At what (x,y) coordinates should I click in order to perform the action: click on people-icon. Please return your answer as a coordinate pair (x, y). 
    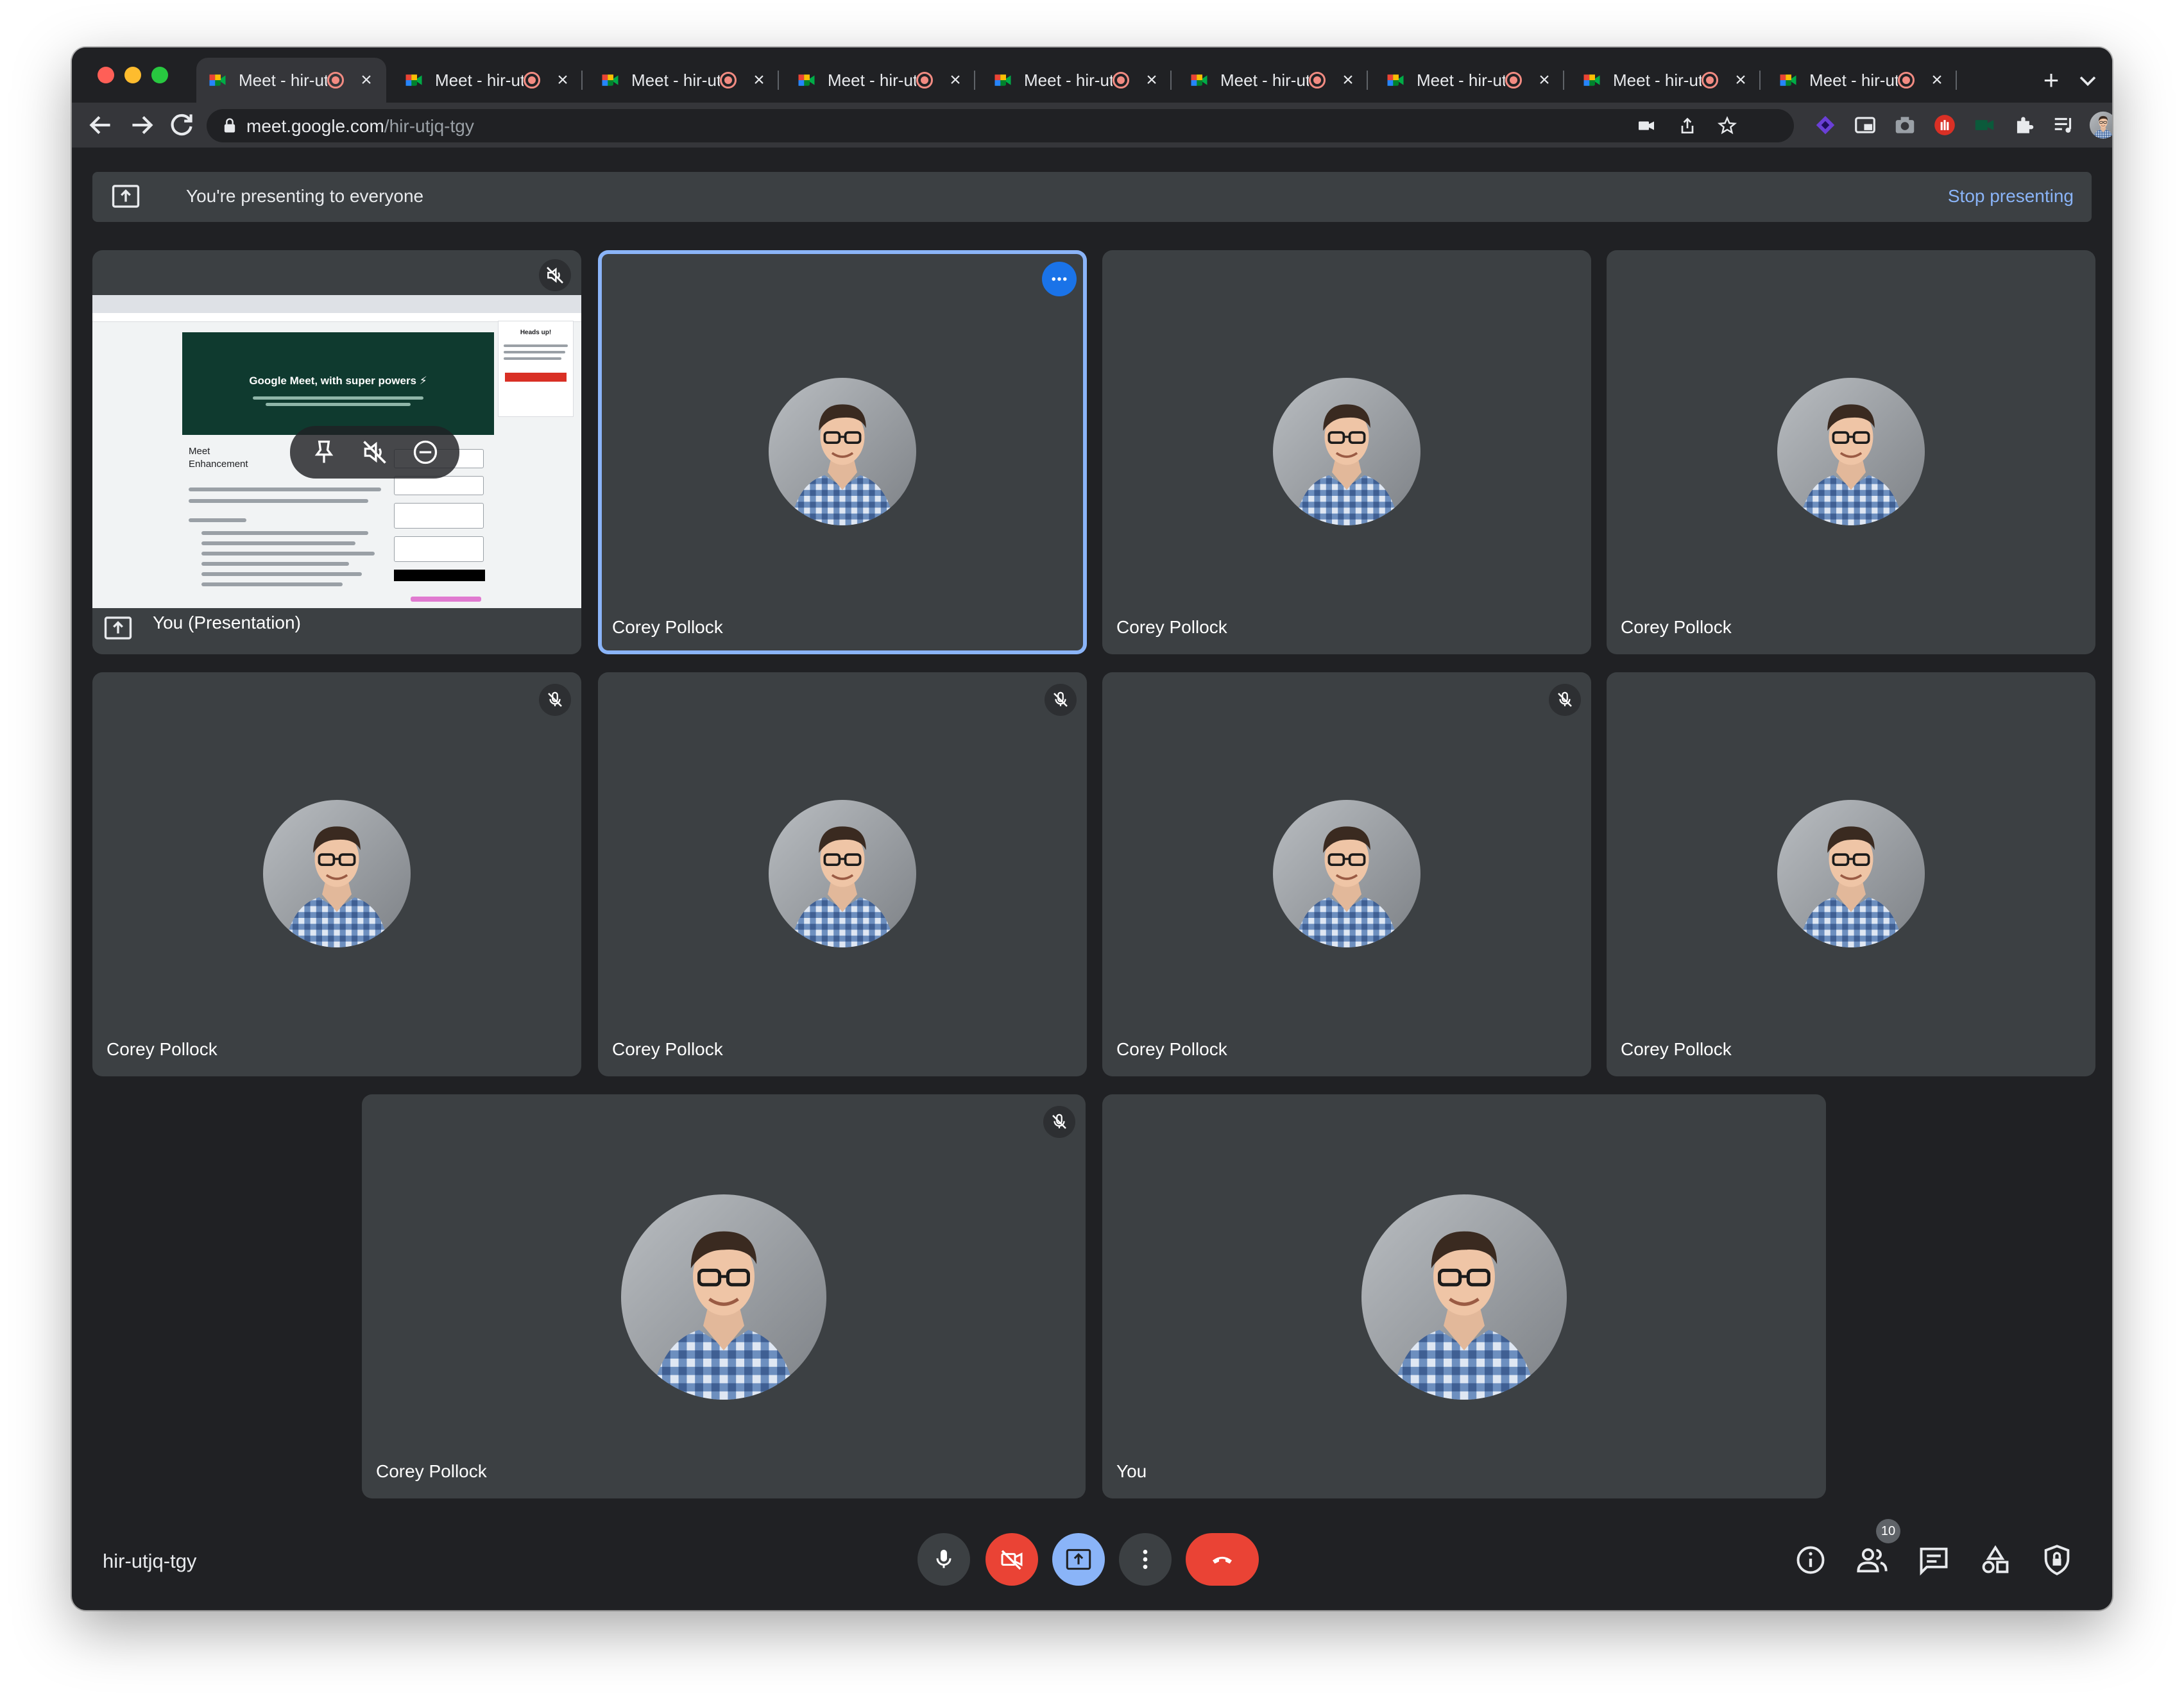
    Looking at the image, I should click on (1872, 1560).